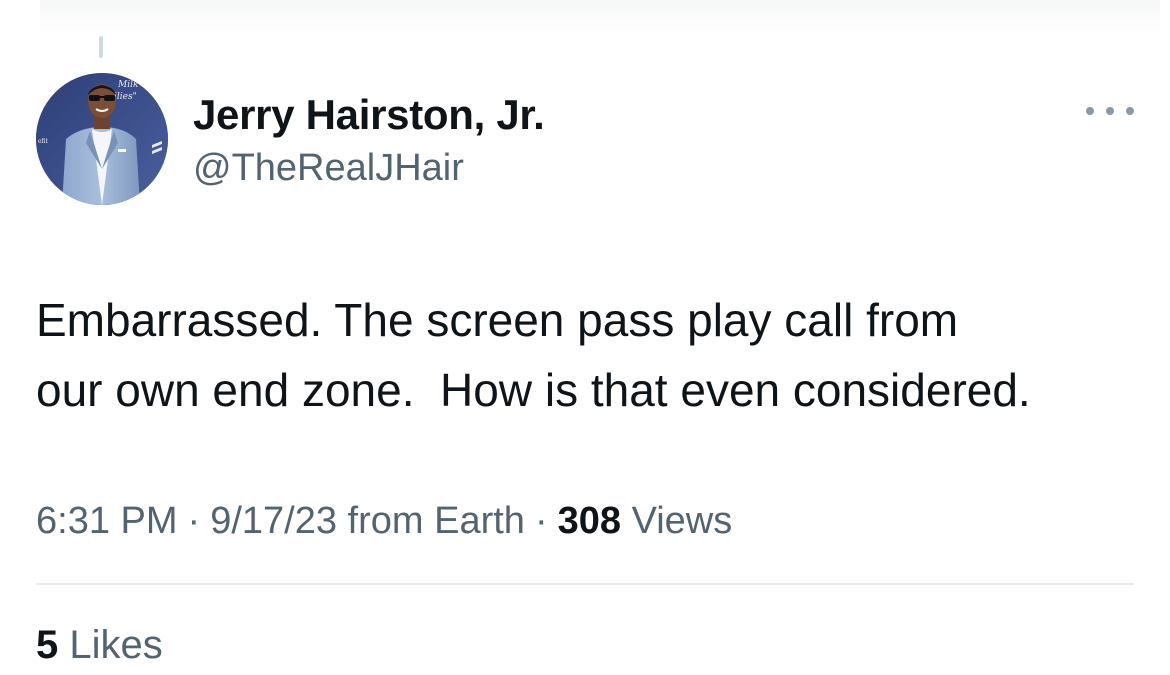  What do you see at coordinates (127, 85) in the screenshot?
I see `svg-text: Milk` at bounding box center [127, 85].